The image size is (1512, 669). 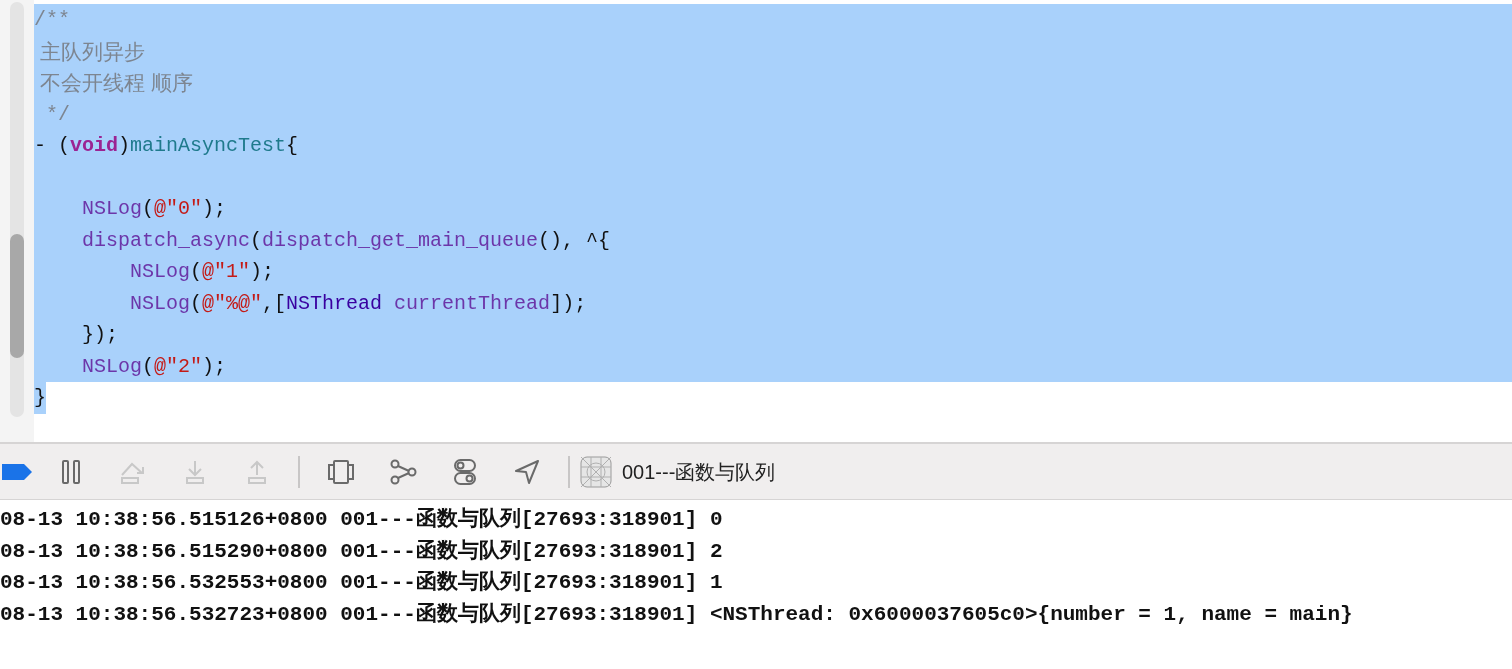 What do you see at coordinates (361, 551) in the screenshot?
I see `console-line: 08-13 10:38:56.515290+0800 001---函数与队列[27693:318901] 2` at bounding box center [361, 551].